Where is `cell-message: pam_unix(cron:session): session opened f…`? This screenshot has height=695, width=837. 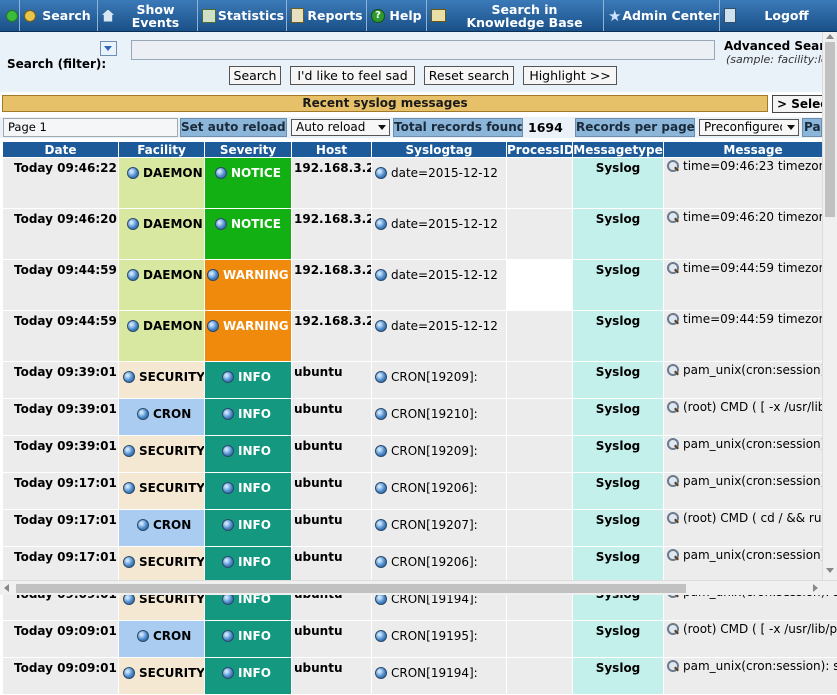 cell-message: pam_unix(cron:session): session opened f… is located at coordinates (750, 565).